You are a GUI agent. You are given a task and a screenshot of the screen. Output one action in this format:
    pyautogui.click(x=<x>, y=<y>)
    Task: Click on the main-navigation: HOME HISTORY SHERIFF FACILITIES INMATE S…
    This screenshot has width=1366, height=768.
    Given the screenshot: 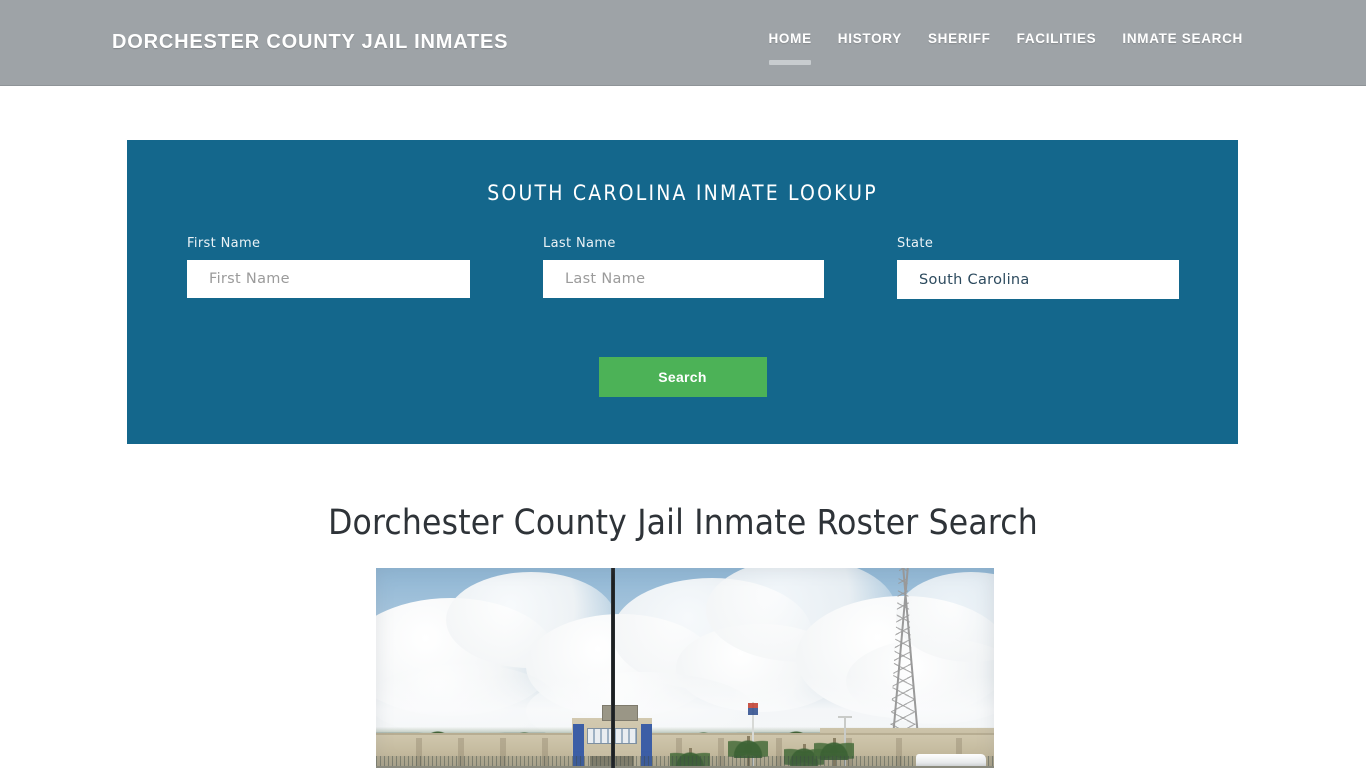 What is the action you would take?
    pyautogui.click(x=1005, y=50)
    